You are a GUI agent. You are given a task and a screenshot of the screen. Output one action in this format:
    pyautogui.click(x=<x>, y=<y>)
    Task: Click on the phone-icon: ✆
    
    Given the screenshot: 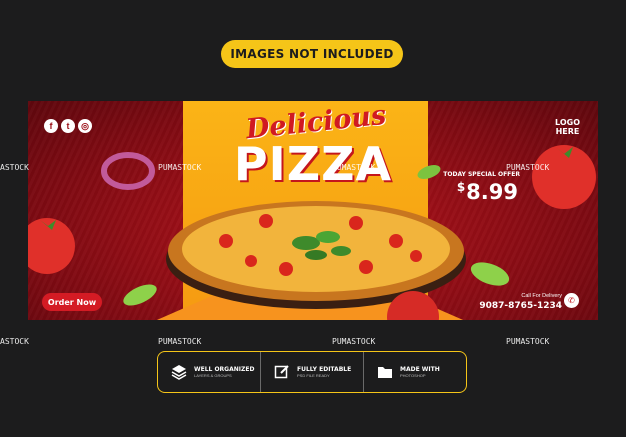 What is the action you would take?
    pyautogui.click(x=571, y=300)
    